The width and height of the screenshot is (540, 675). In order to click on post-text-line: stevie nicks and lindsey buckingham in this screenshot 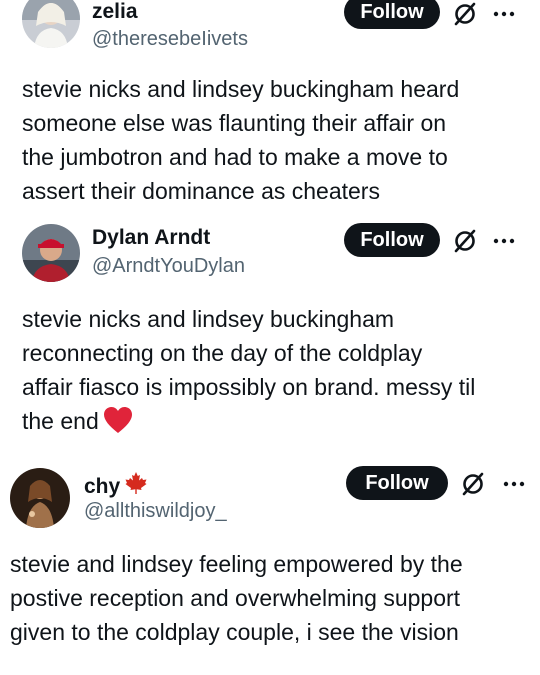, I will do `click(208, 319)`.